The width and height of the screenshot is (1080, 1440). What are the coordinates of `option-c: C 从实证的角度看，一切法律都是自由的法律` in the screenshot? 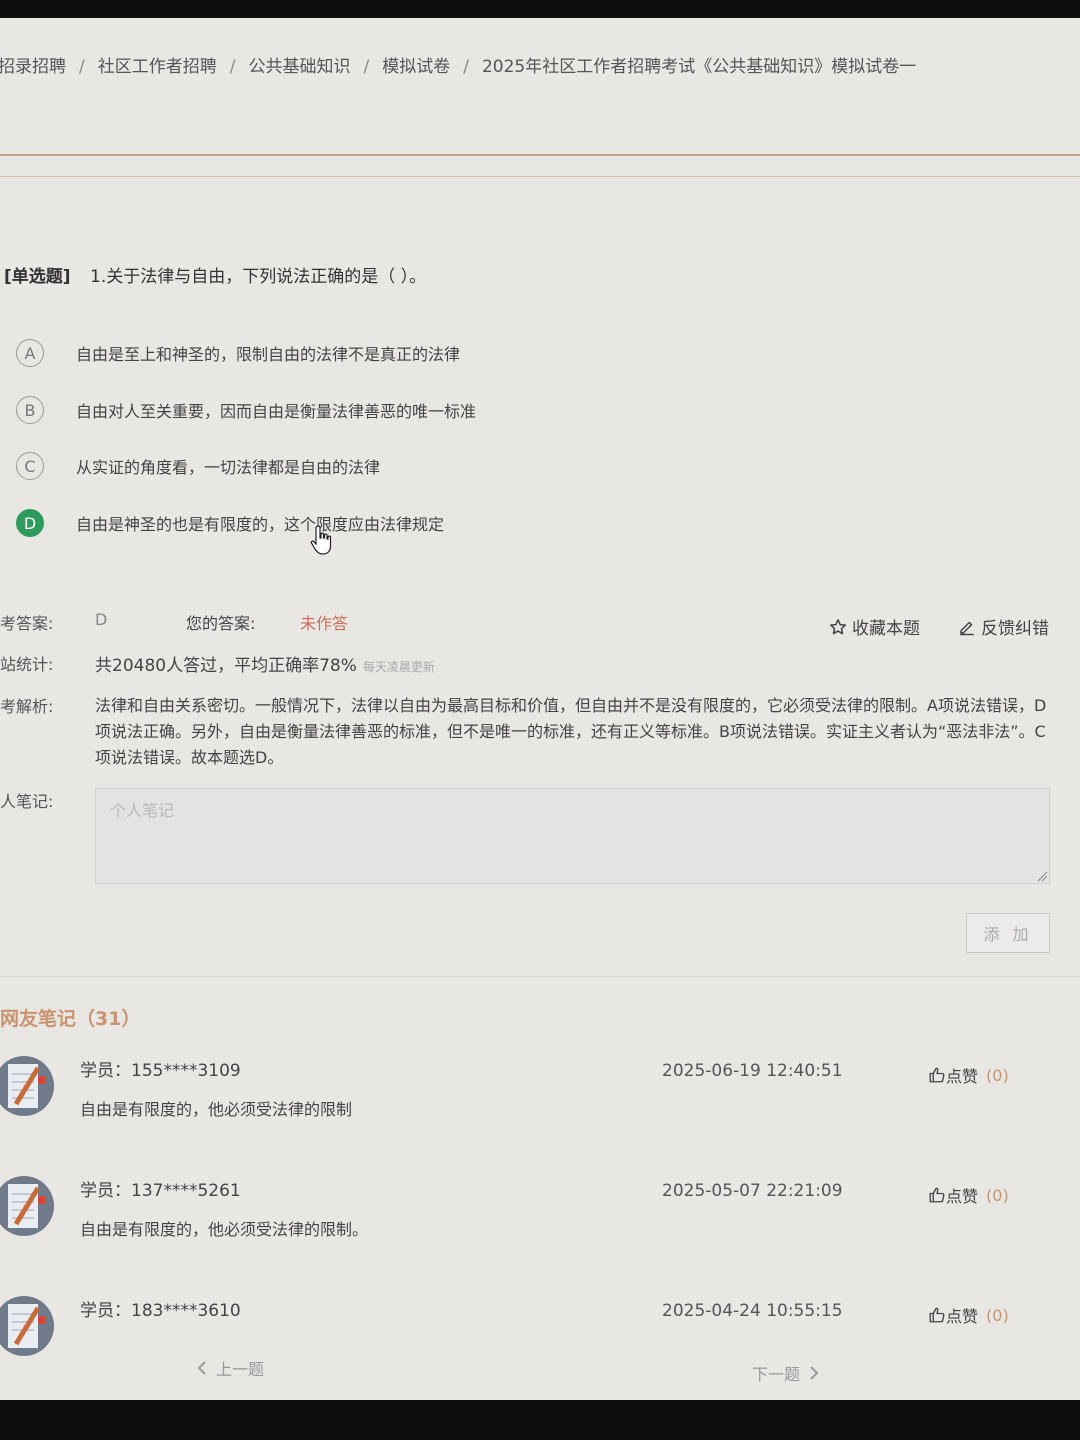 It's located at (198, 466).